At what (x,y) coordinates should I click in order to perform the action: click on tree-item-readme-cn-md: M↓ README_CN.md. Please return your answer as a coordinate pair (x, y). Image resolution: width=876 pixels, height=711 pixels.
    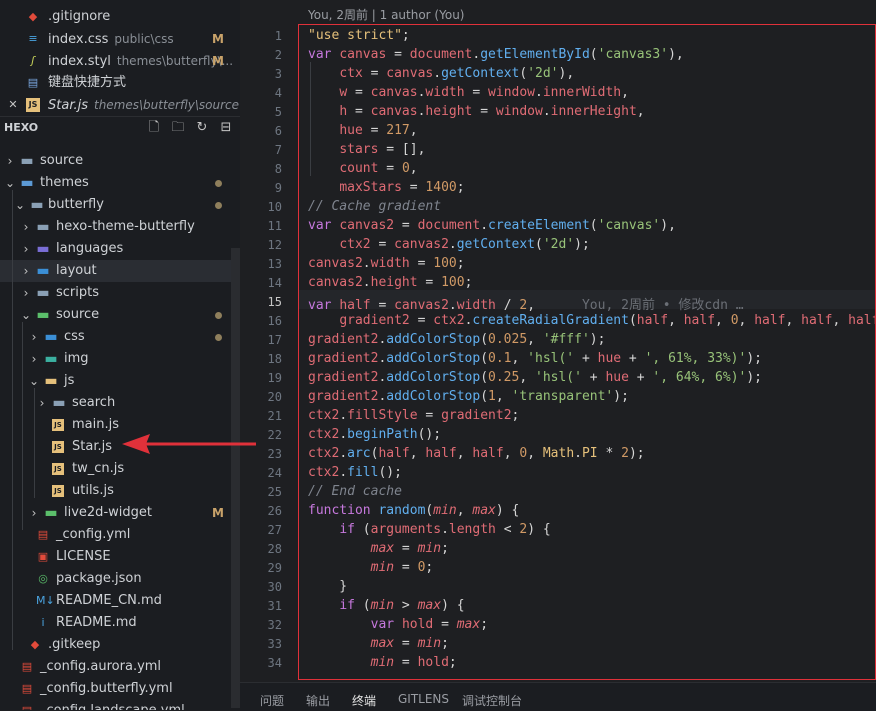
    Looking at the image, I should click on (120, 601).